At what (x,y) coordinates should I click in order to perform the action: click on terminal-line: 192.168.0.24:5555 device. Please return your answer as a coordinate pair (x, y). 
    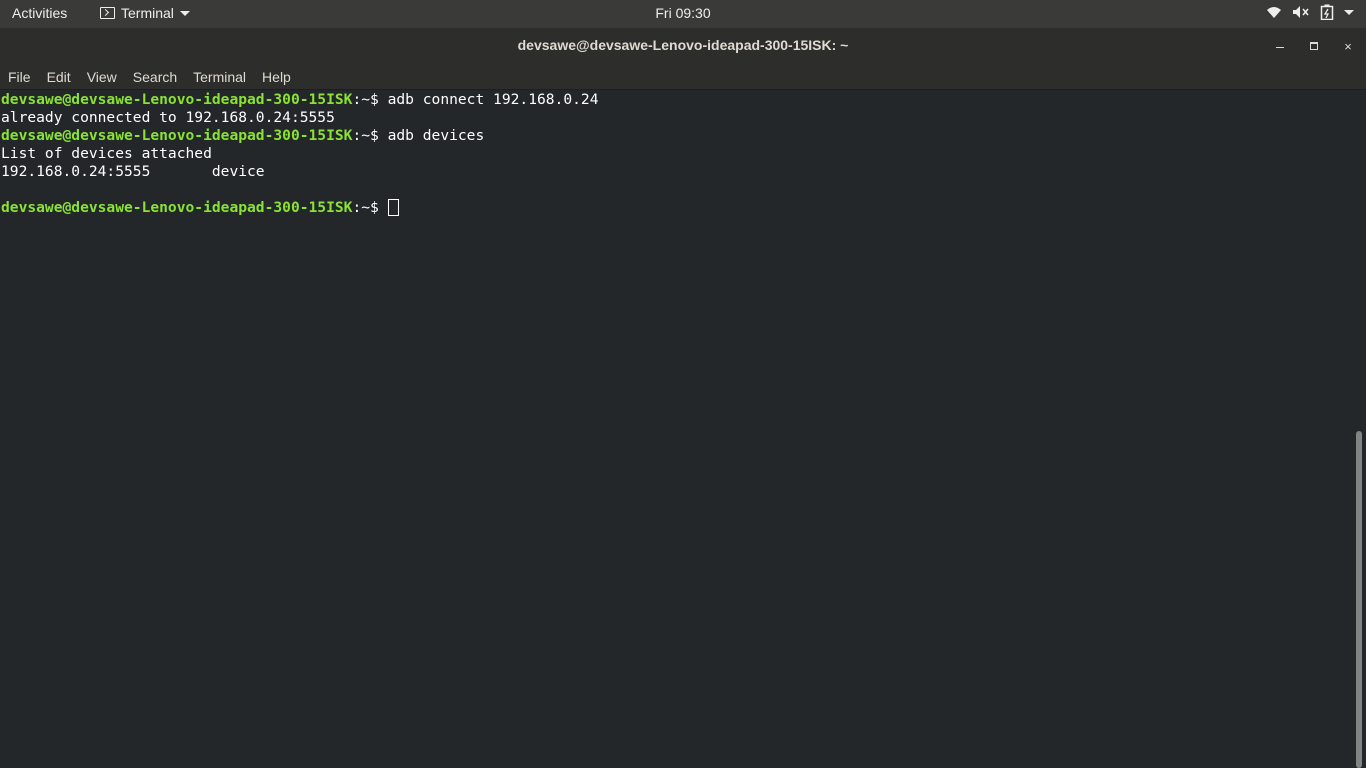
    Looking at the image, I should click on (133, 171).